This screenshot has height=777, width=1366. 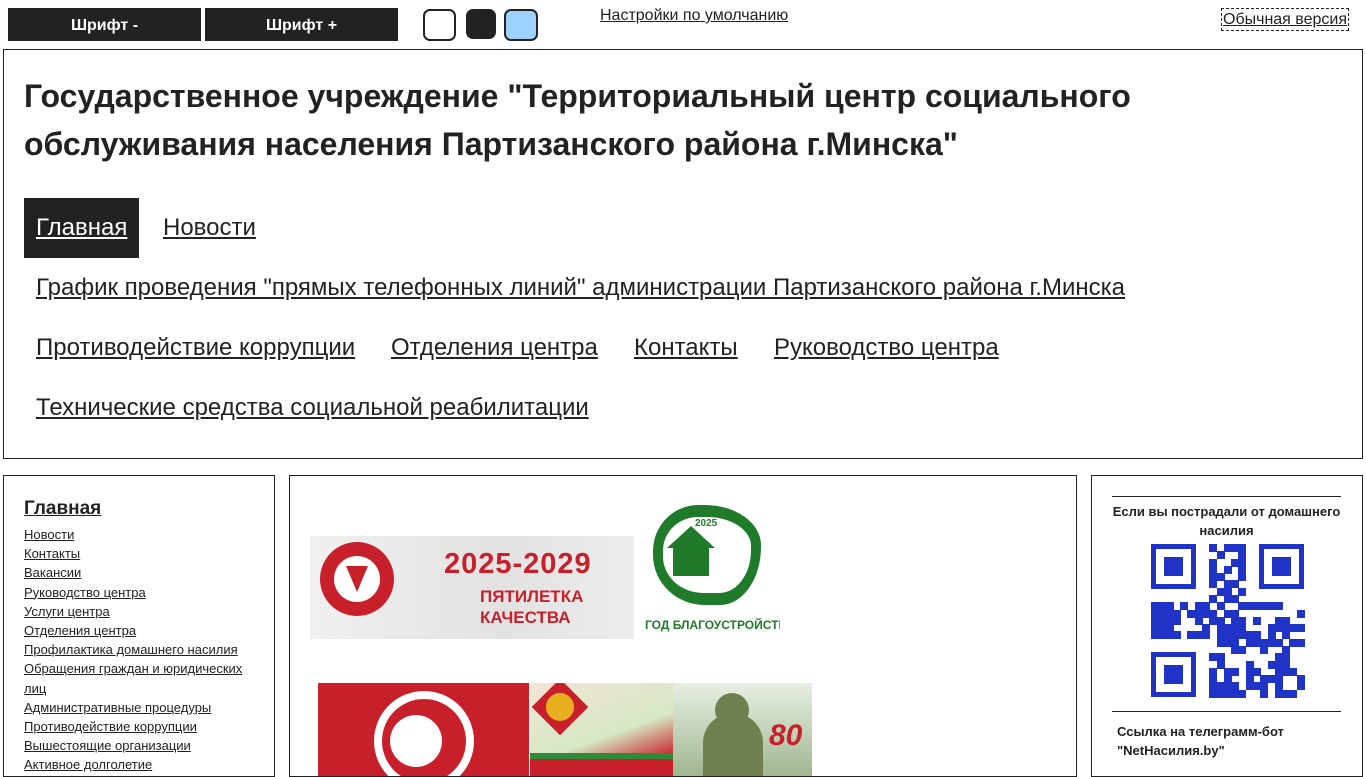 What do you see at coordinates (742, 729) in the screenshot?
I see `victory-80-soldier-banner: 80` at bounding box center [742, 729].